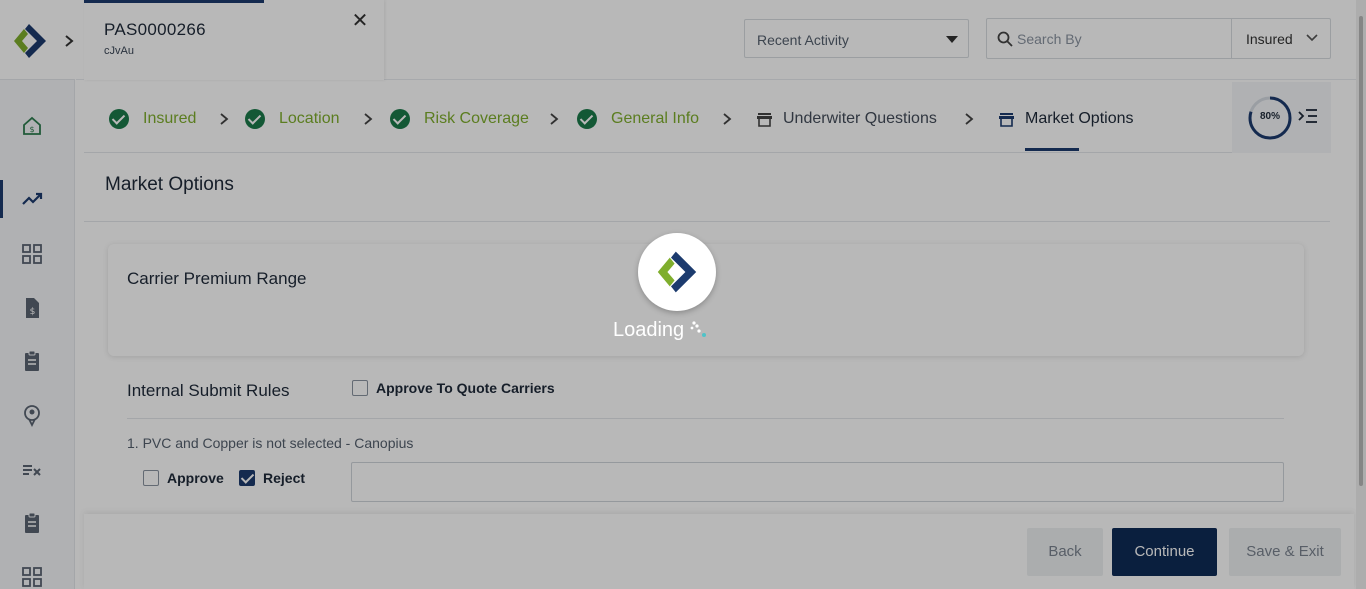 Image resolution: width=1366 pixels, height=589 pixels. I want to click on spinner-icon, so click(698, 329).